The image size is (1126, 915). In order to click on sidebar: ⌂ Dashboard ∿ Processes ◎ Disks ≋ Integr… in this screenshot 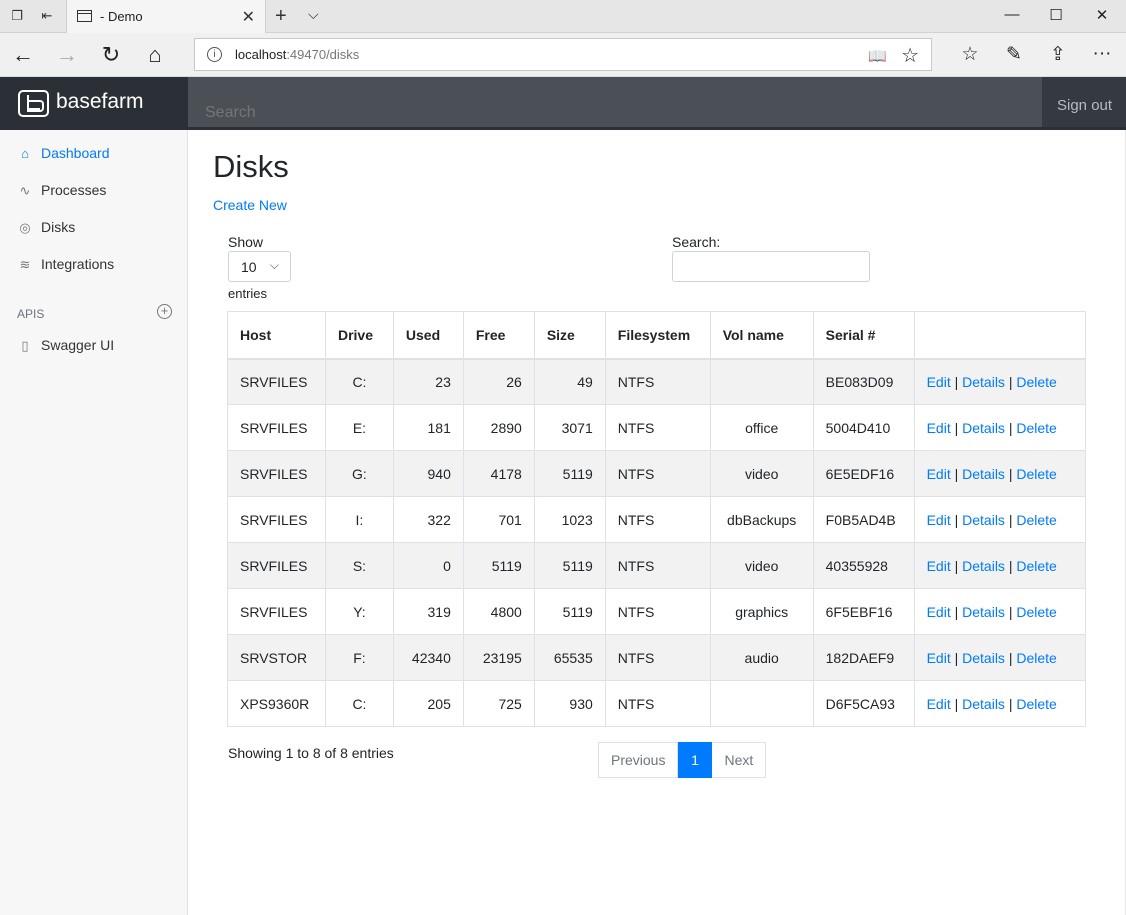, I will do `click(94, 522)`.